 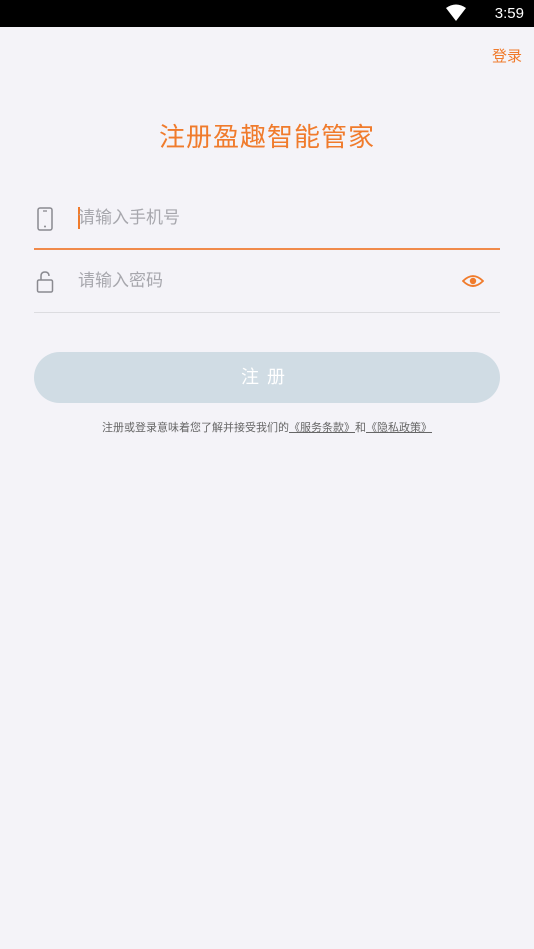 I want to click on wifi-icon, so click(x=456, y=12).